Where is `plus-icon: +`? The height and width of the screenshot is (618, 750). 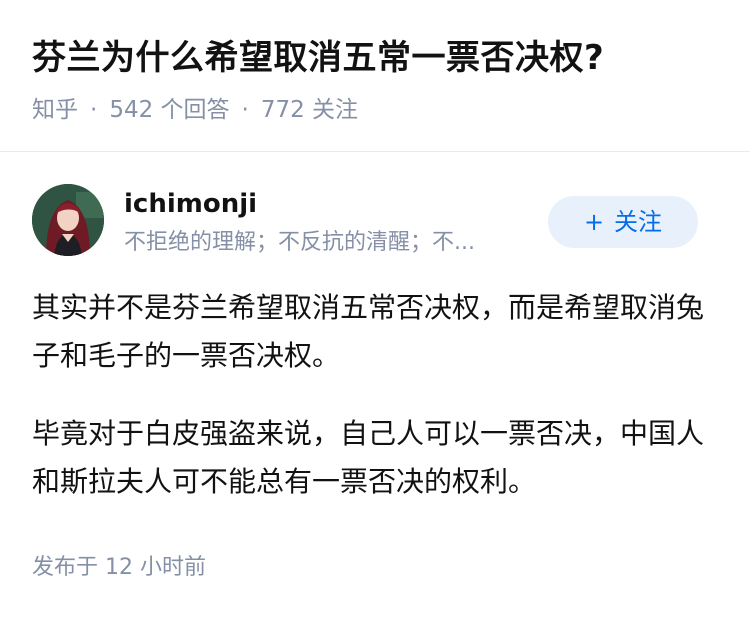 plus-icon: + is located at coordinates (594, 222).